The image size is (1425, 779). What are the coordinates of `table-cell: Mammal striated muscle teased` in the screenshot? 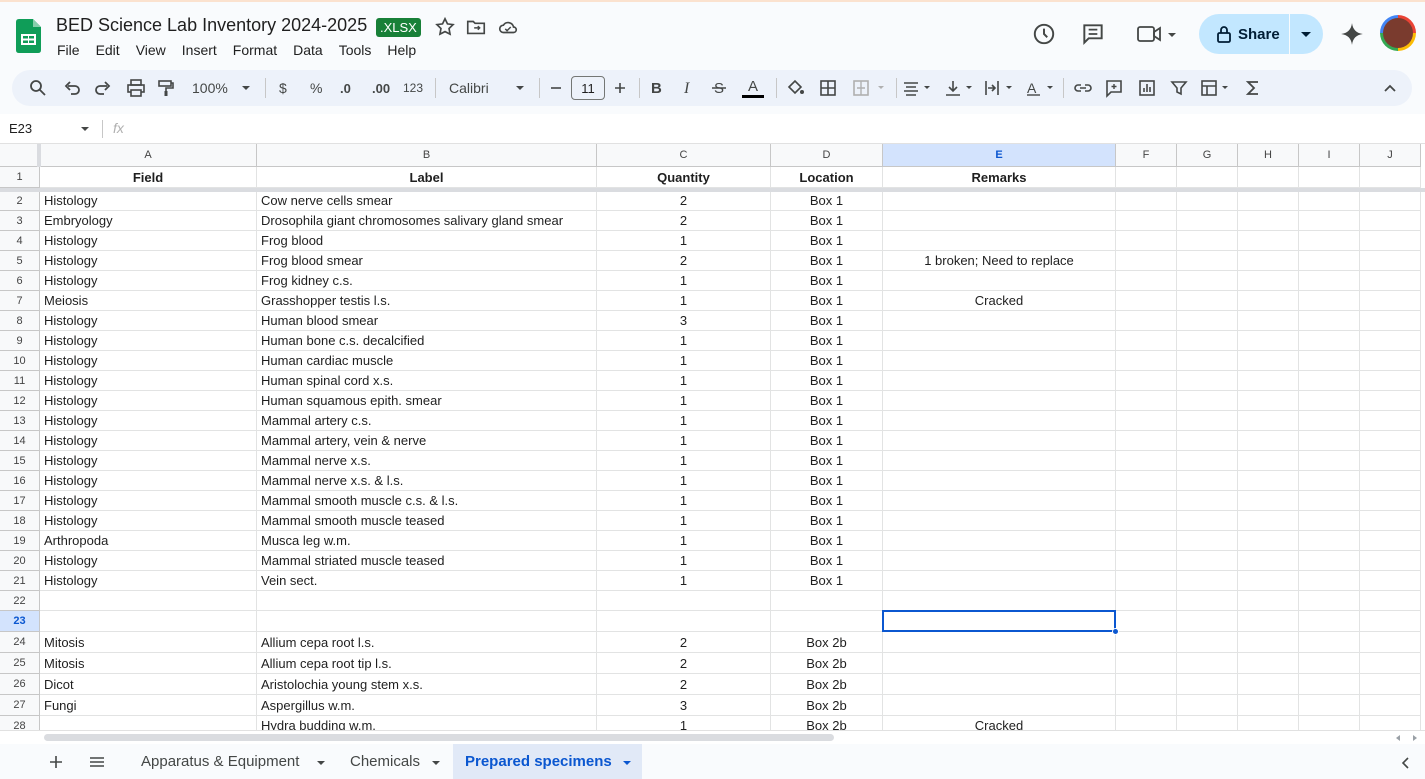 It's located at (427, 561).